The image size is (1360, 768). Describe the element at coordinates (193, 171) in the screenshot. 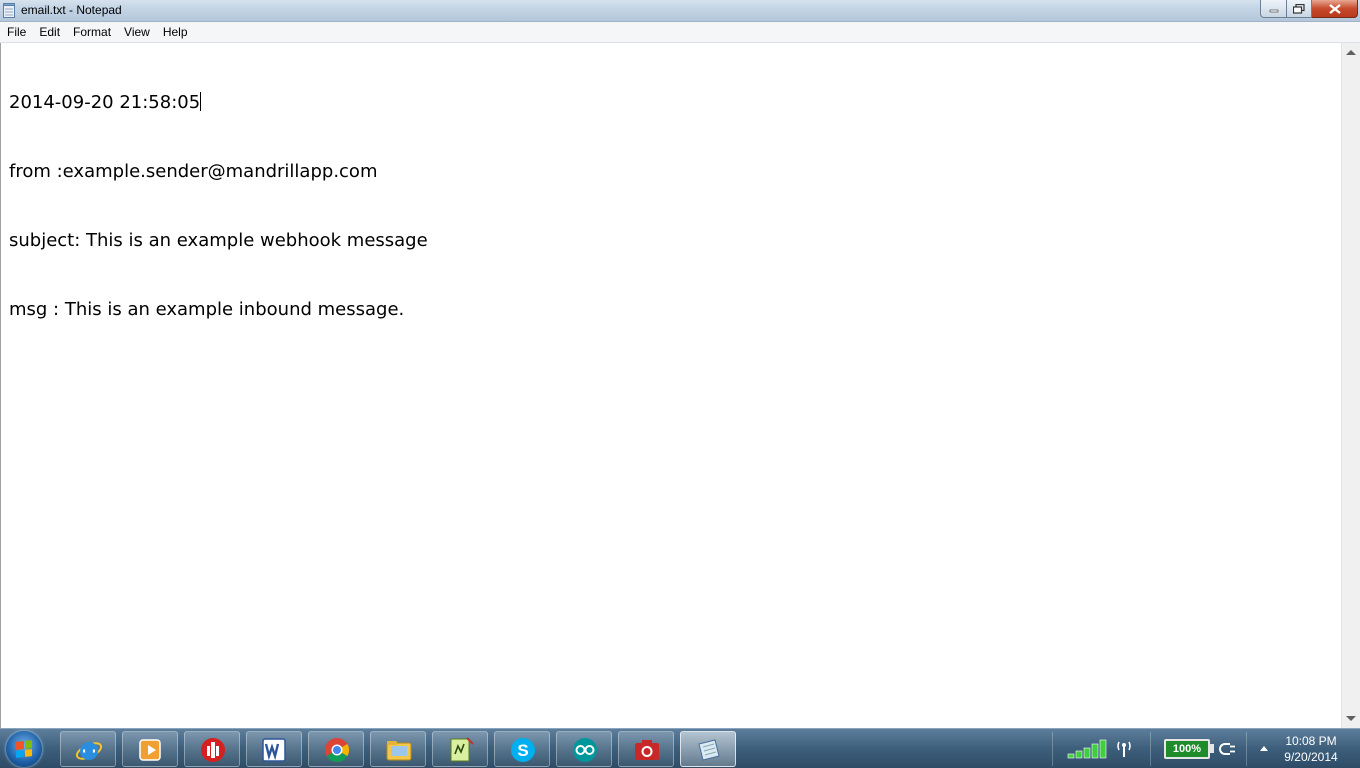

I see `document-line: from :example.sender@mandrillapp.com` at that location.